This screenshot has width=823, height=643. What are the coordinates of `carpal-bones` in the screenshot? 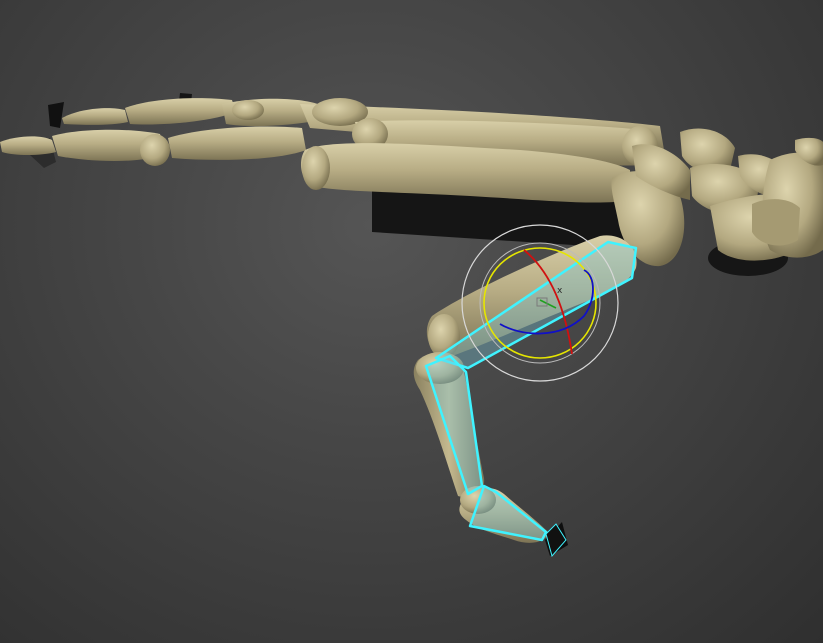 It's located at (751, 194).